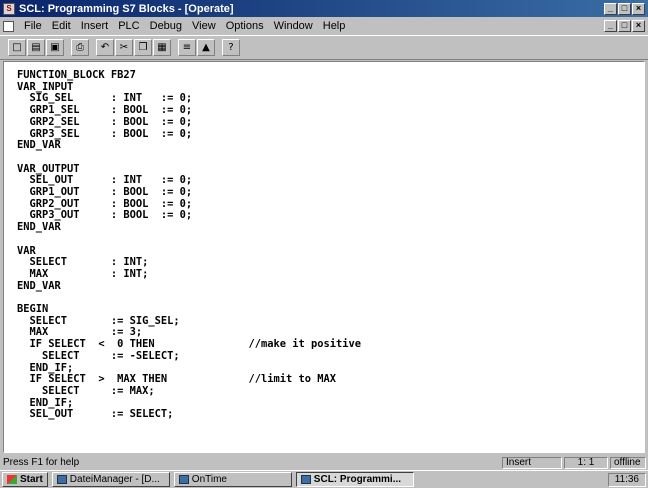 This screenshot has height=488, width=648. Describe the element at coordinates (206, 47) in the screenshot. I see `download-icon: ▲` at that location.